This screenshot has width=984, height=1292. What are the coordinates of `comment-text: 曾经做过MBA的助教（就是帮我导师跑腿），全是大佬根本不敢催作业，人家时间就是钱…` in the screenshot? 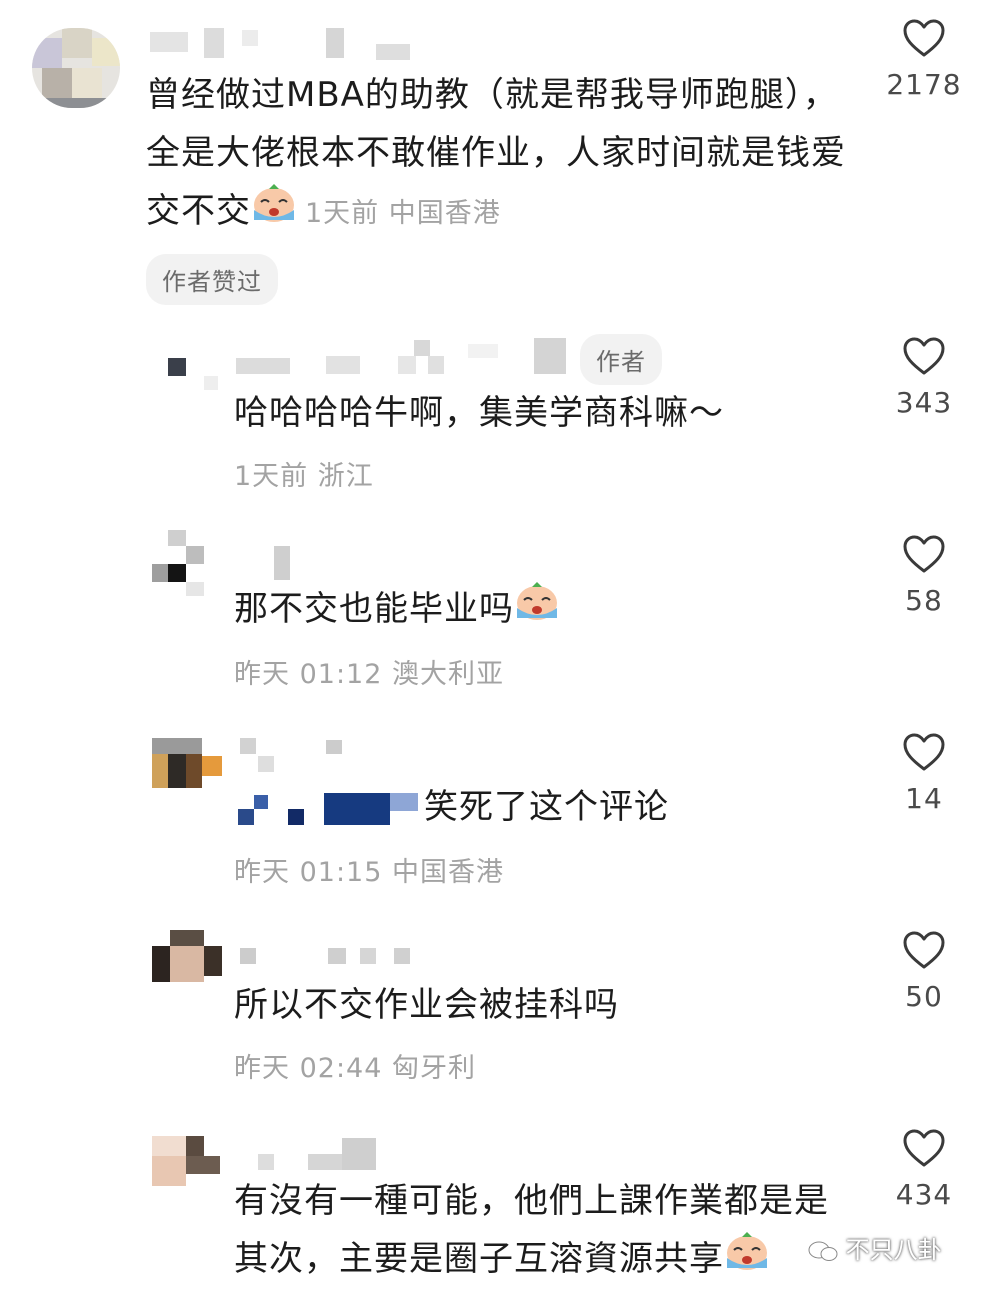 It's located at (506, 154).